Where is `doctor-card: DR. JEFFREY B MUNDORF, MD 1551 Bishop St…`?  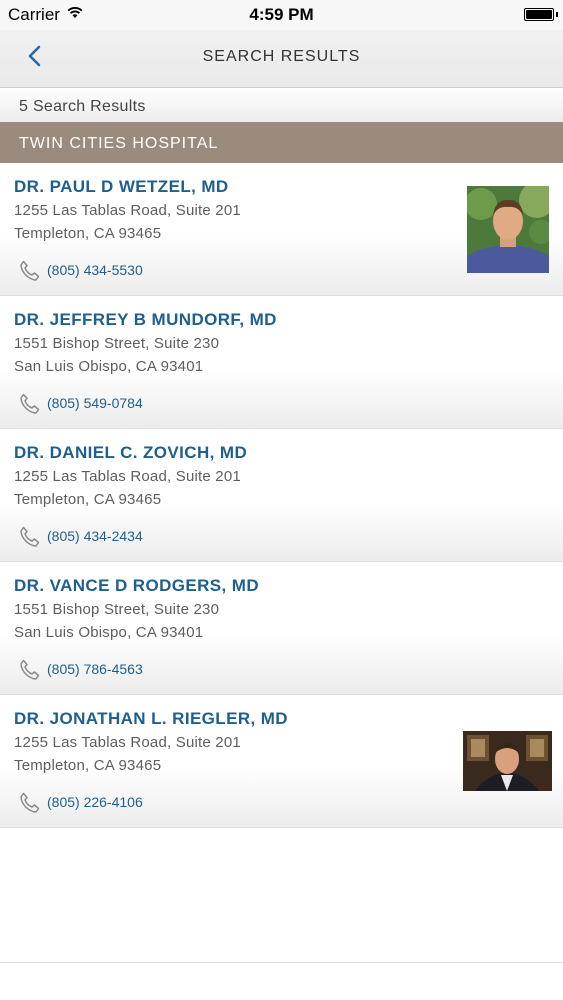
doctor-card: DR. JEFFREY B MUNDORF, MD 1551 Bishop St… is located at coordinates (281, 362).